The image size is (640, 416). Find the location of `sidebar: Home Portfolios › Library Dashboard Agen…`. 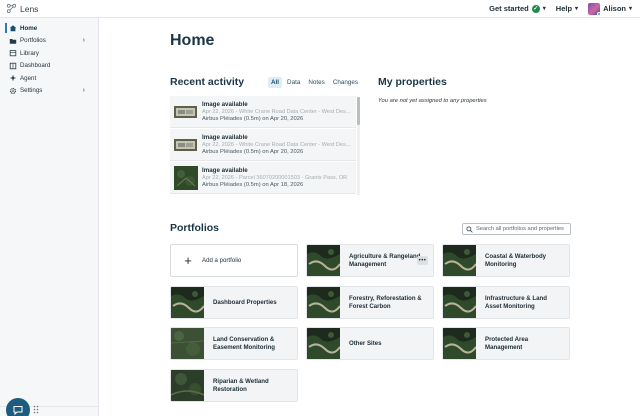

sidebar: Home Portfolios › Library Dashboard Agen… is located at coordinates (49, 217).